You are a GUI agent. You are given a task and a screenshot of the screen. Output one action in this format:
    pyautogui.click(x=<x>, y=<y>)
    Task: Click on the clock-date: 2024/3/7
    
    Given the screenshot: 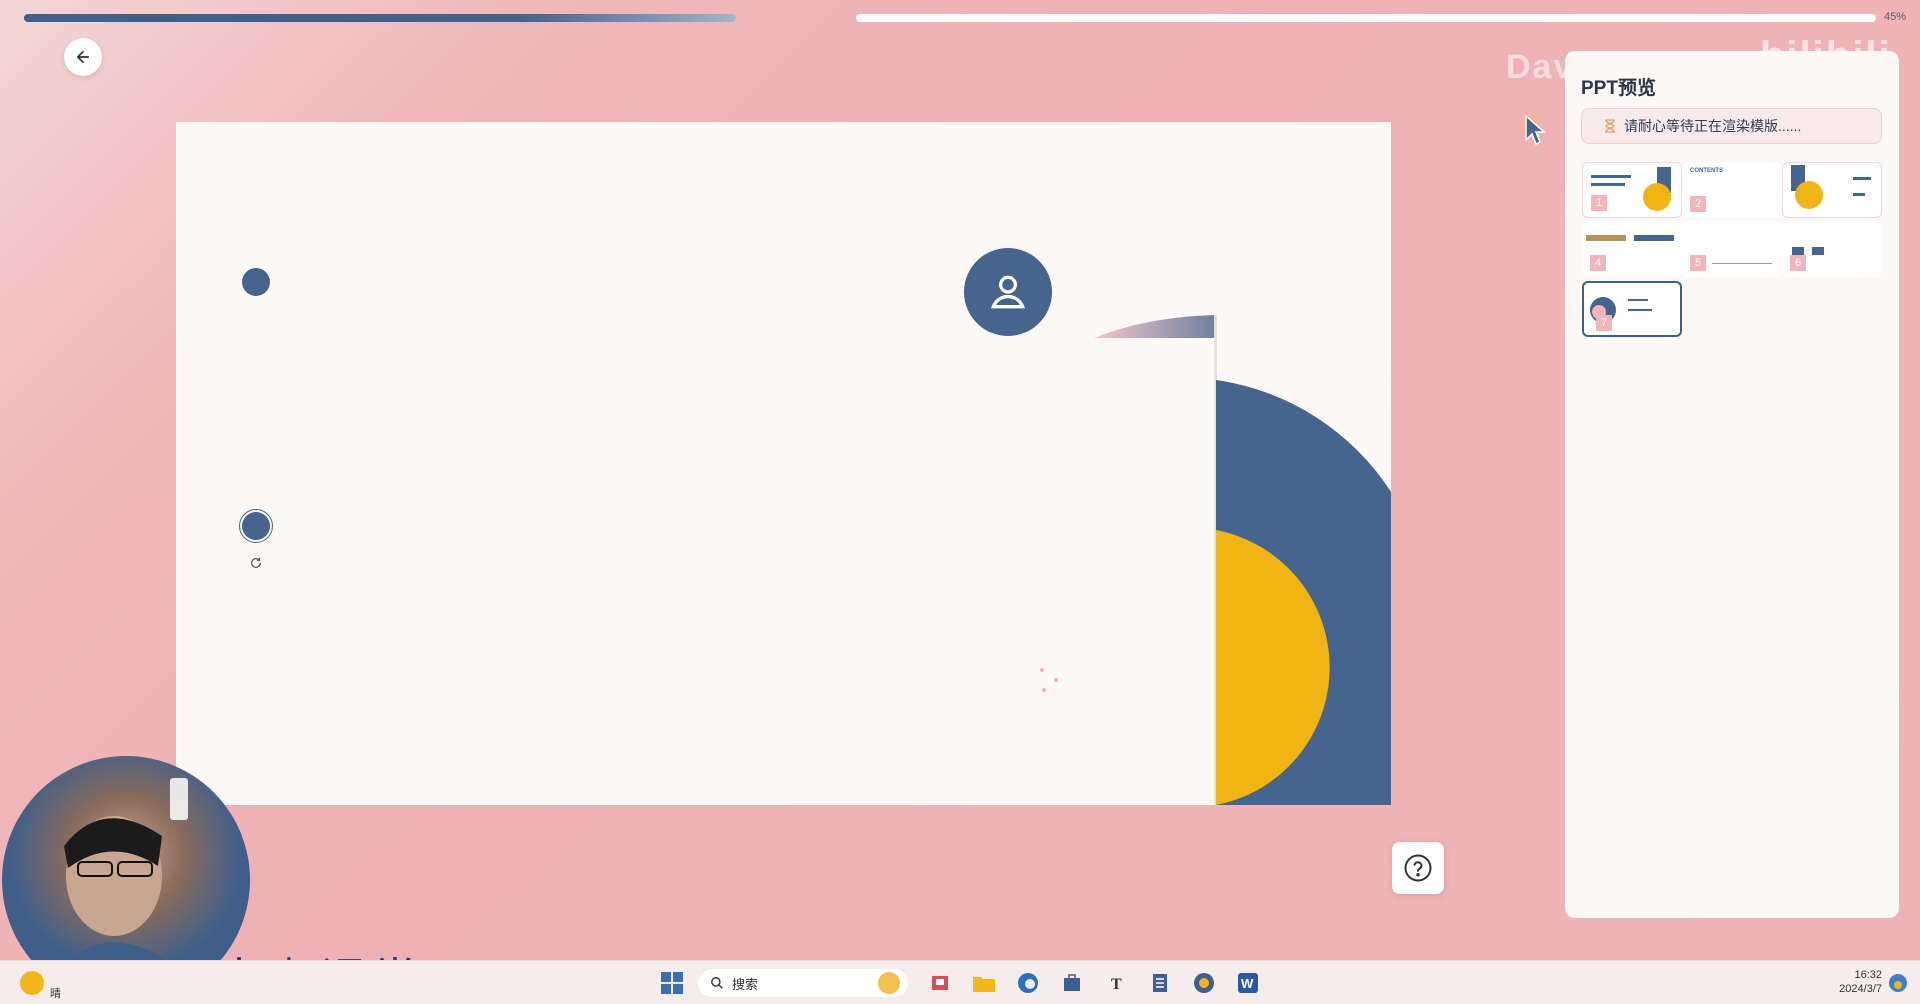 What is the action you would take?
    pyautogui.click(x=1860, y=989)
    